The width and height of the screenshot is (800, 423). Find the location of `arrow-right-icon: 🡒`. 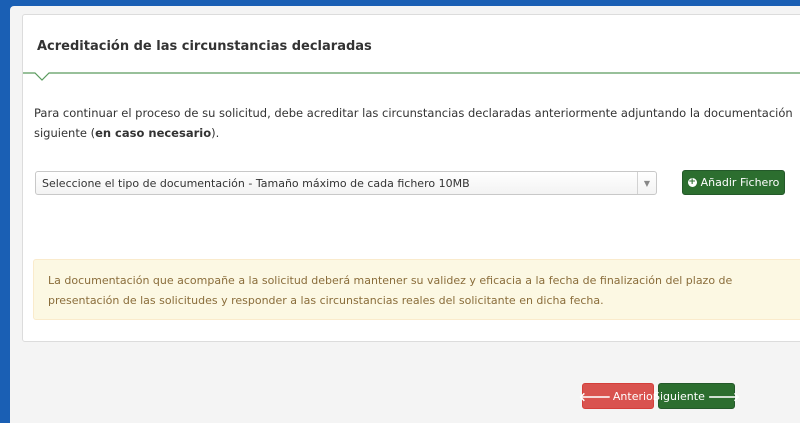

arrow-right-icon: 🡒 is located at coordinates (724, 396).